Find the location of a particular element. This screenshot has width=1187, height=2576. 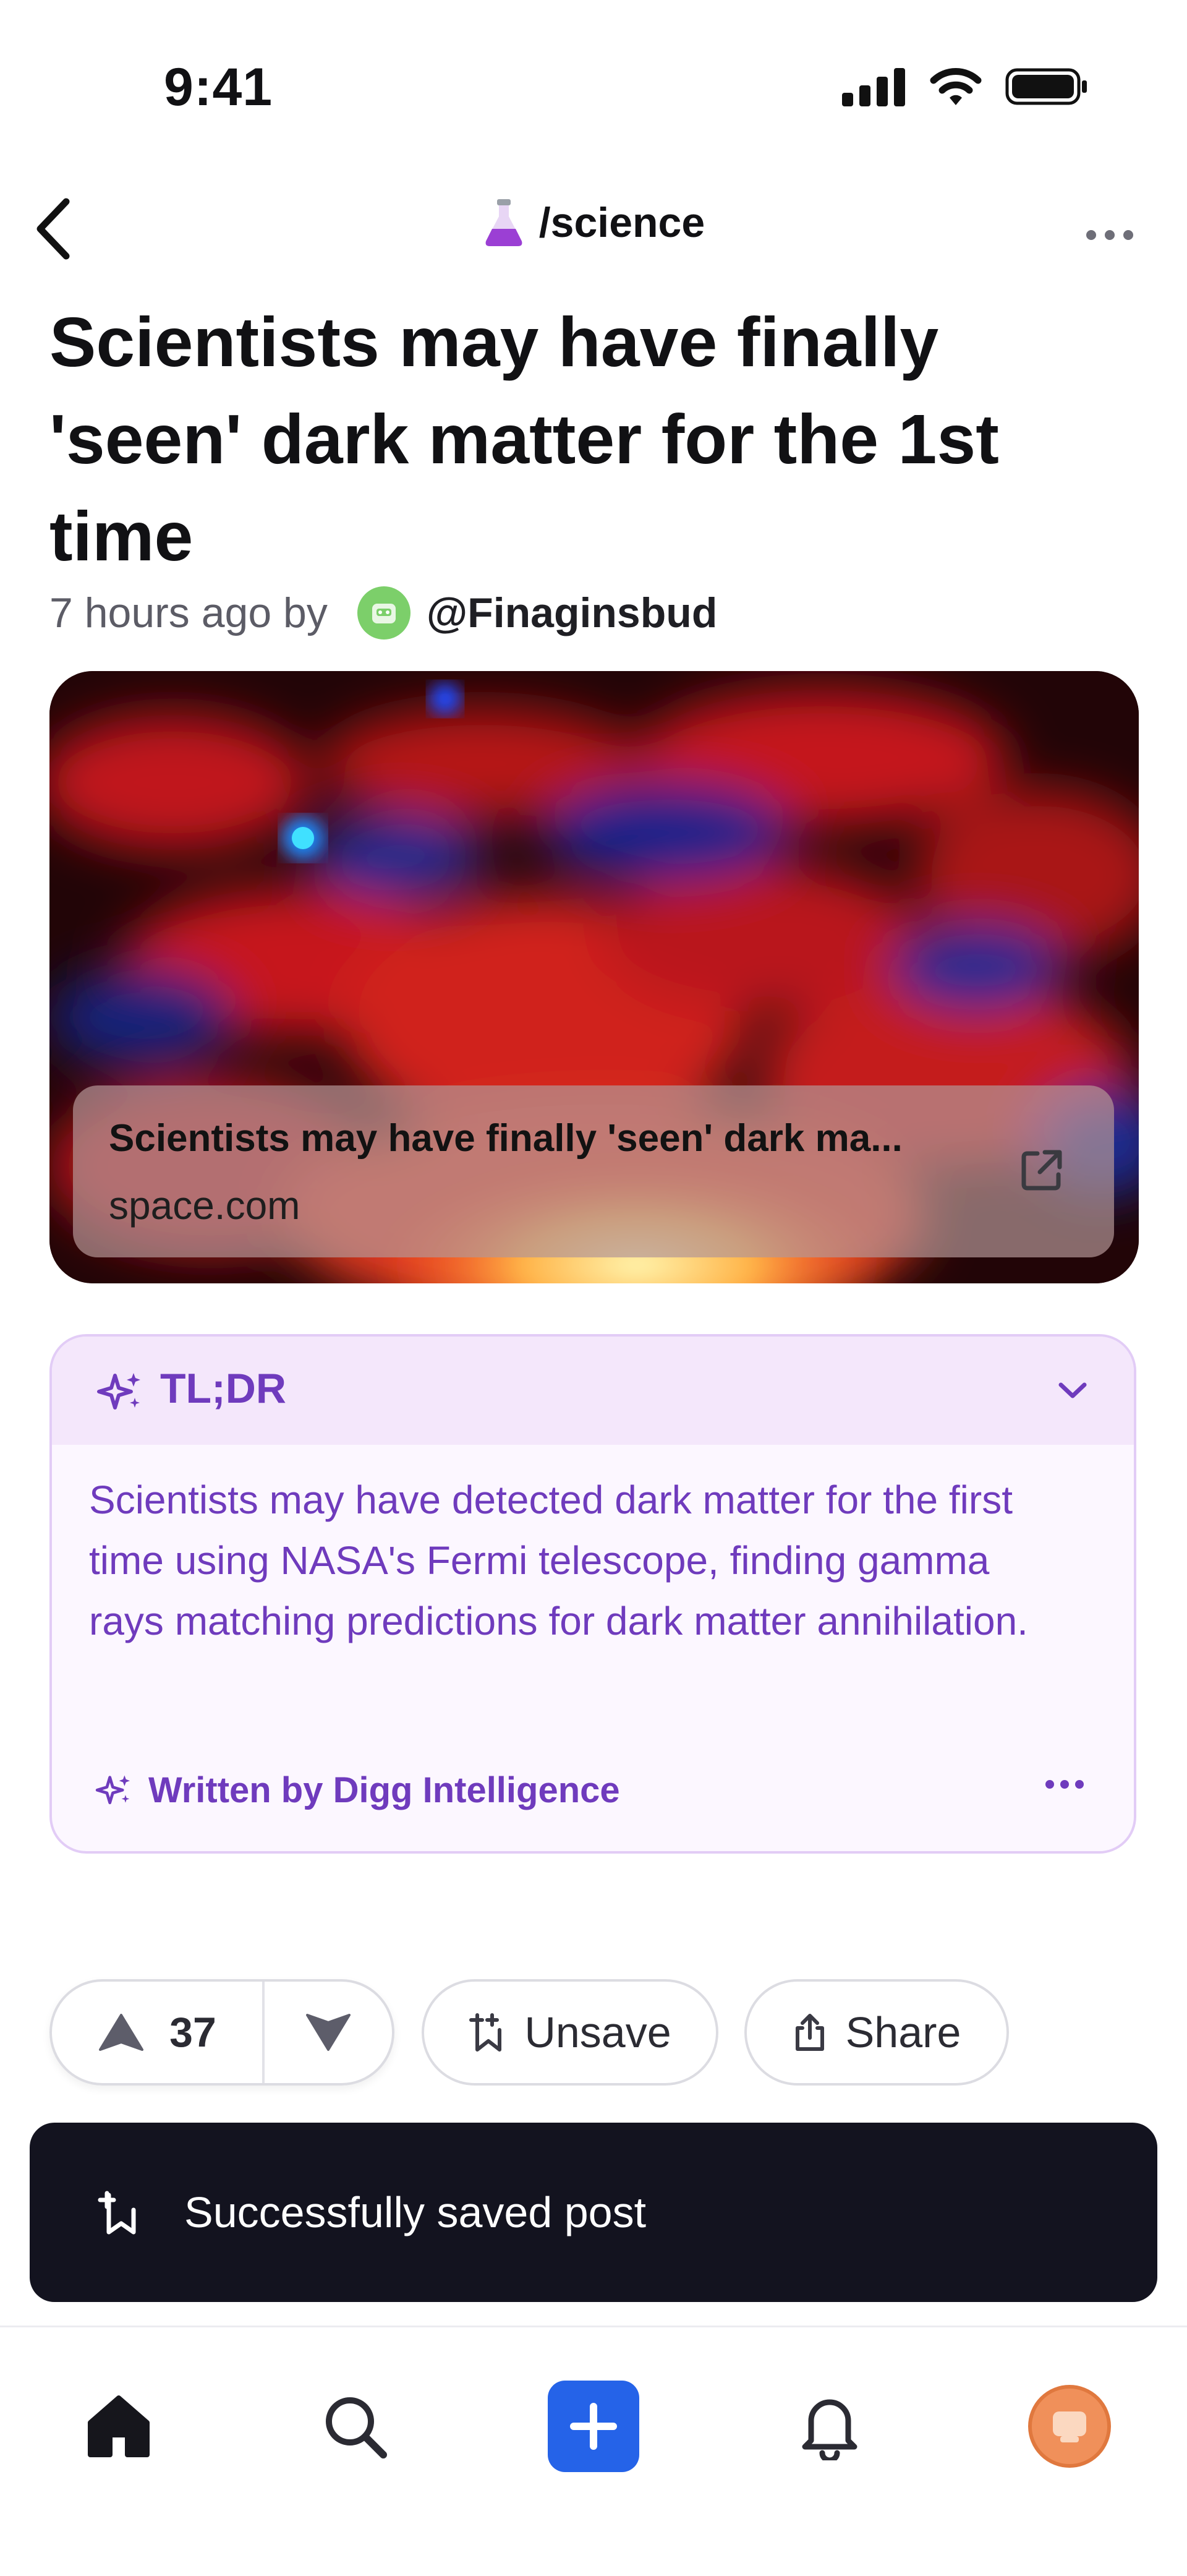

author-avatar is located at coordinates (384, 613).